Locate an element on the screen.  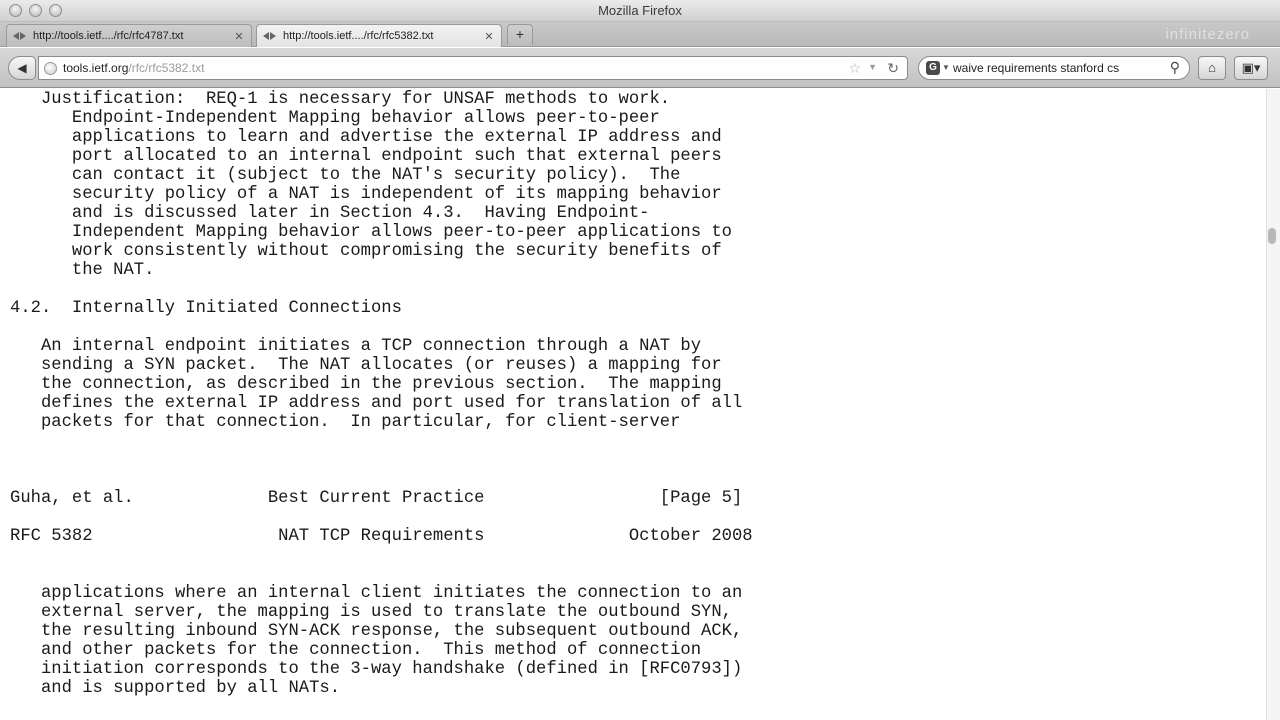
watermark-logo: infinitezero is located at coordinates (1207, 34).